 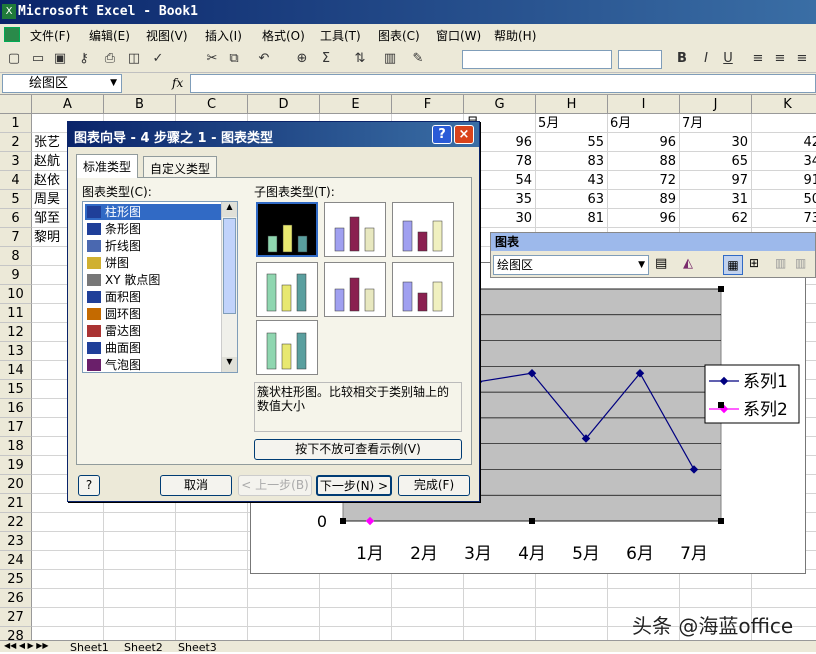 What do you see at coordinates (196, 485) in the screenshot?
I see `cancel-button: 取消` at bounding box center [196, 485].